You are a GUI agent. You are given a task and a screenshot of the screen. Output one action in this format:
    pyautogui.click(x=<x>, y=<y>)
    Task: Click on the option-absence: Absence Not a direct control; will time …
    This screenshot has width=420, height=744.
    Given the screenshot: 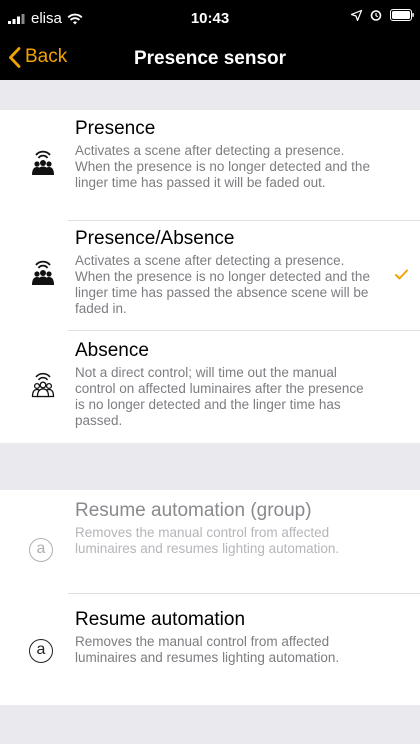 What is the action you would take?
    pyautogui.click(x=210, y=384)
    